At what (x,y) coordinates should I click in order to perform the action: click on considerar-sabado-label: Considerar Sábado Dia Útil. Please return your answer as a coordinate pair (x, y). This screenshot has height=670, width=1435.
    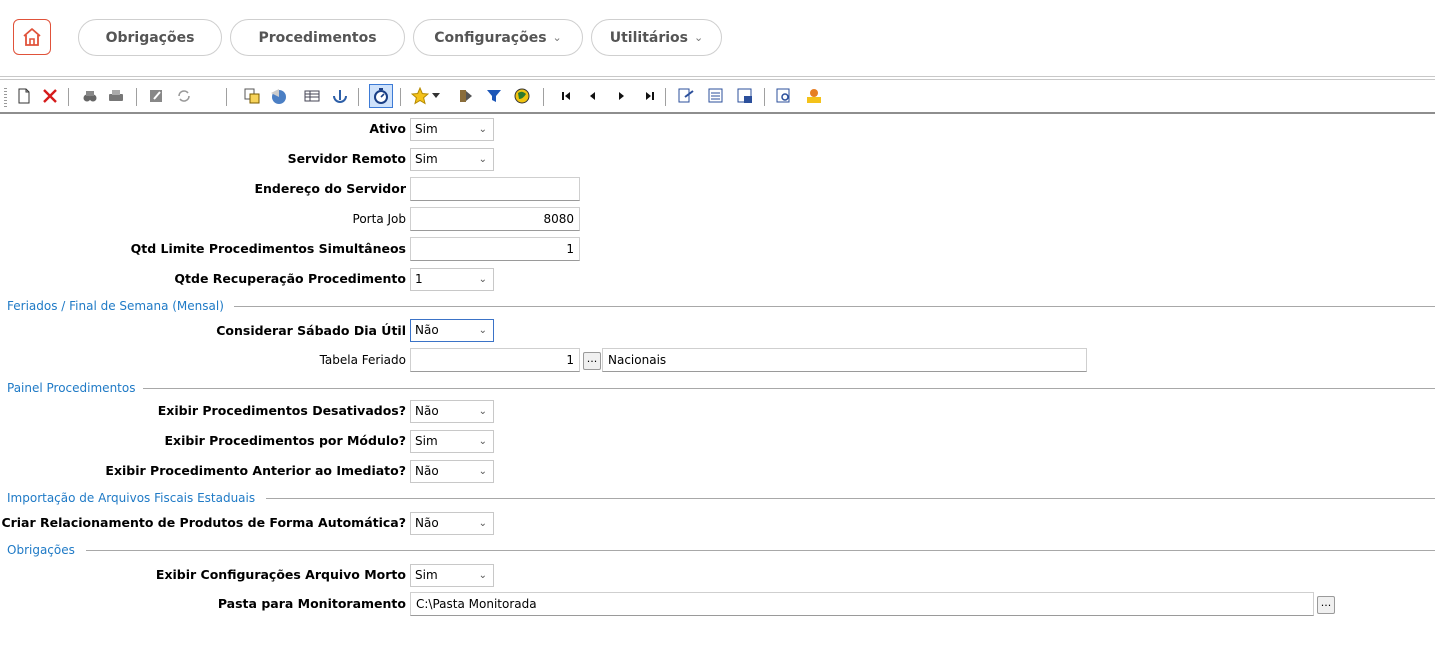
    Looking at the image, I should click on (311, 330).